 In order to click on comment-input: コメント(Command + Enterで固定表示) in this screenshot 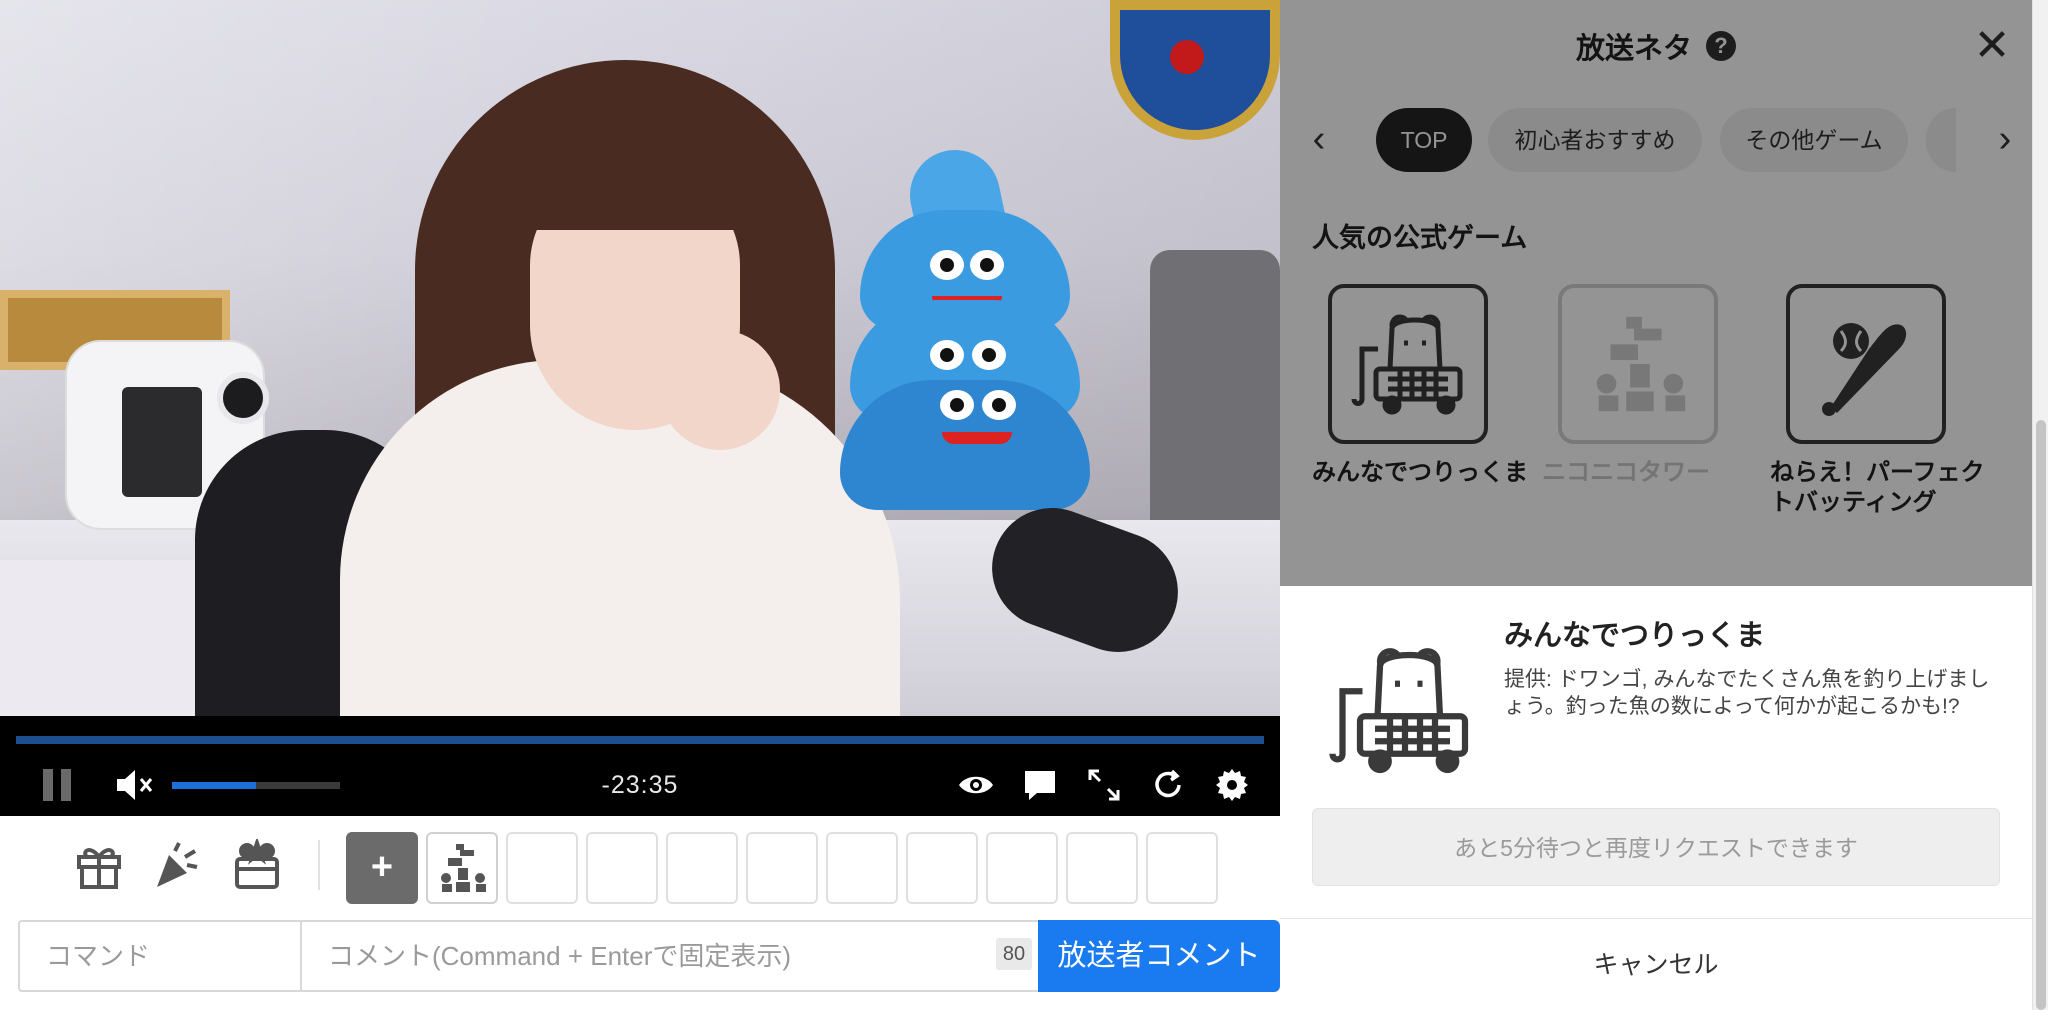, I will do `click(679, 956)`.